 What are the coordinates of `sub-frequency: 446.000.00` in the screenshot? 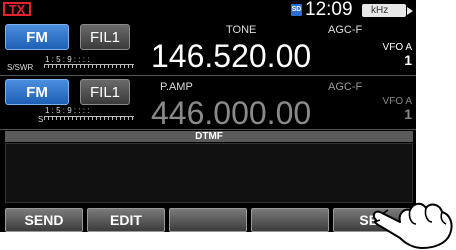 It's located at (231, 113).